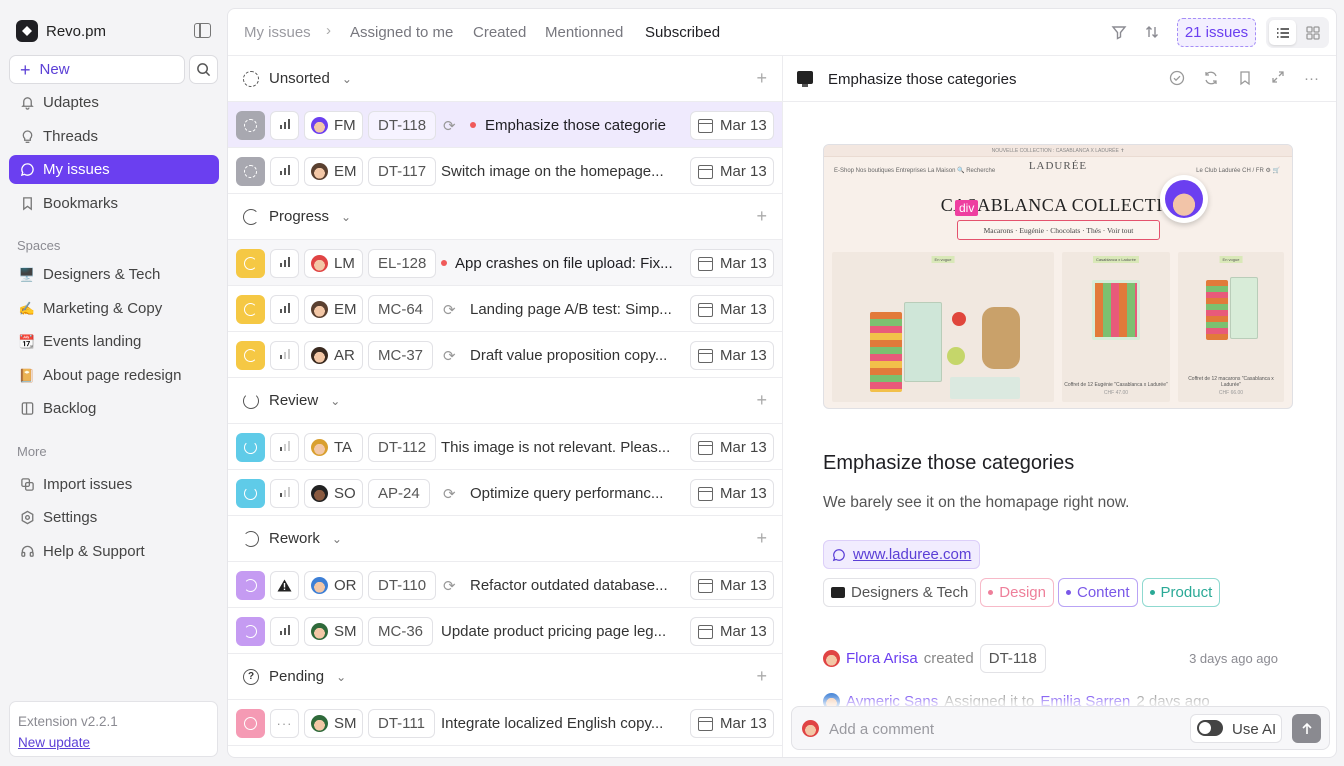 The image size is (1344, 766). Describe the element at coordinates (1282, 32) in the screenshot. I see `list-view-icon` at that location.